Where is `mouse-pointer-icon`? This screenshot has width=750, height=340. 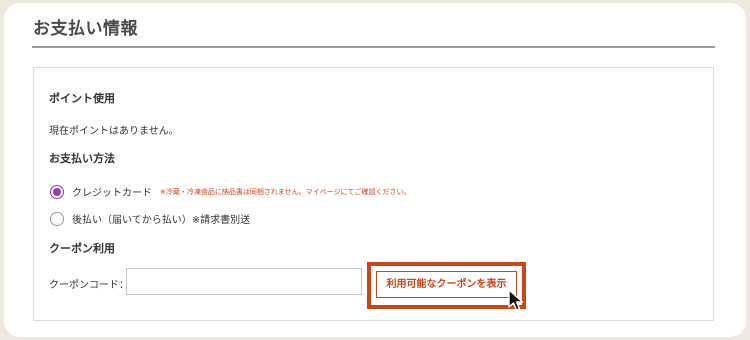
mouse-pointer-icon is located at coordinates (516, 300).